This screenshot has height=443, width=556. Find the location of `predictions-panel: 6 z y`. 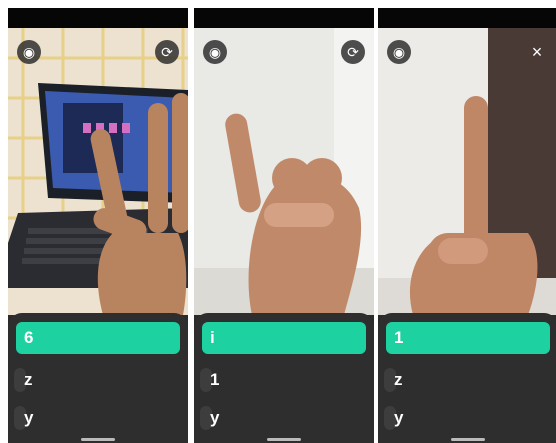

predictions-panel: 6 z y is located at coordinates (98, 378).